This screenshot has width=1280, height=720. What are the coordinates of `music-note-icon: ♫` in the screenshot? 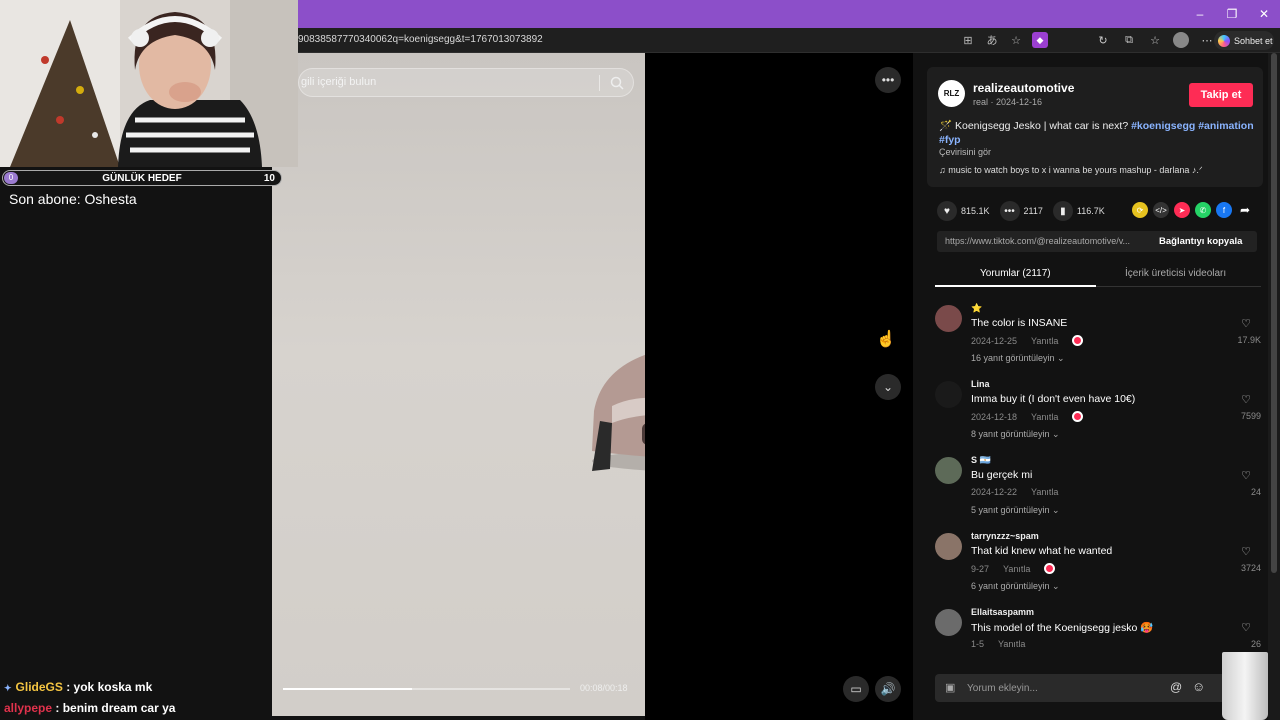 It's located at (944, 170).